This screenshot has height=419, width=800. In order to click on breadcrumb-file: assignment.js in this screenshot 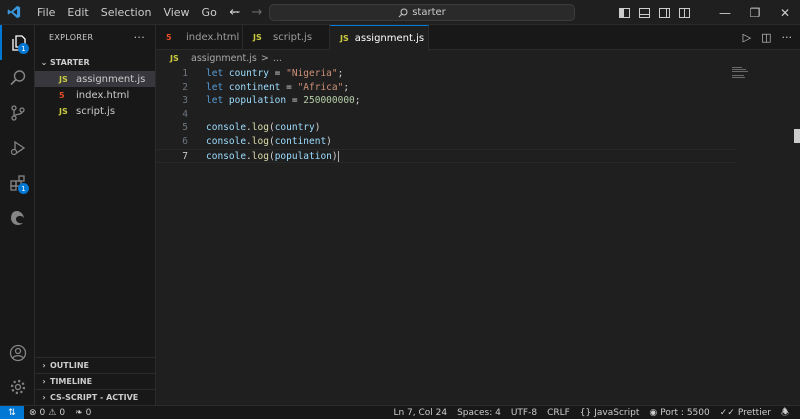, I will do `click(224, 58)`.